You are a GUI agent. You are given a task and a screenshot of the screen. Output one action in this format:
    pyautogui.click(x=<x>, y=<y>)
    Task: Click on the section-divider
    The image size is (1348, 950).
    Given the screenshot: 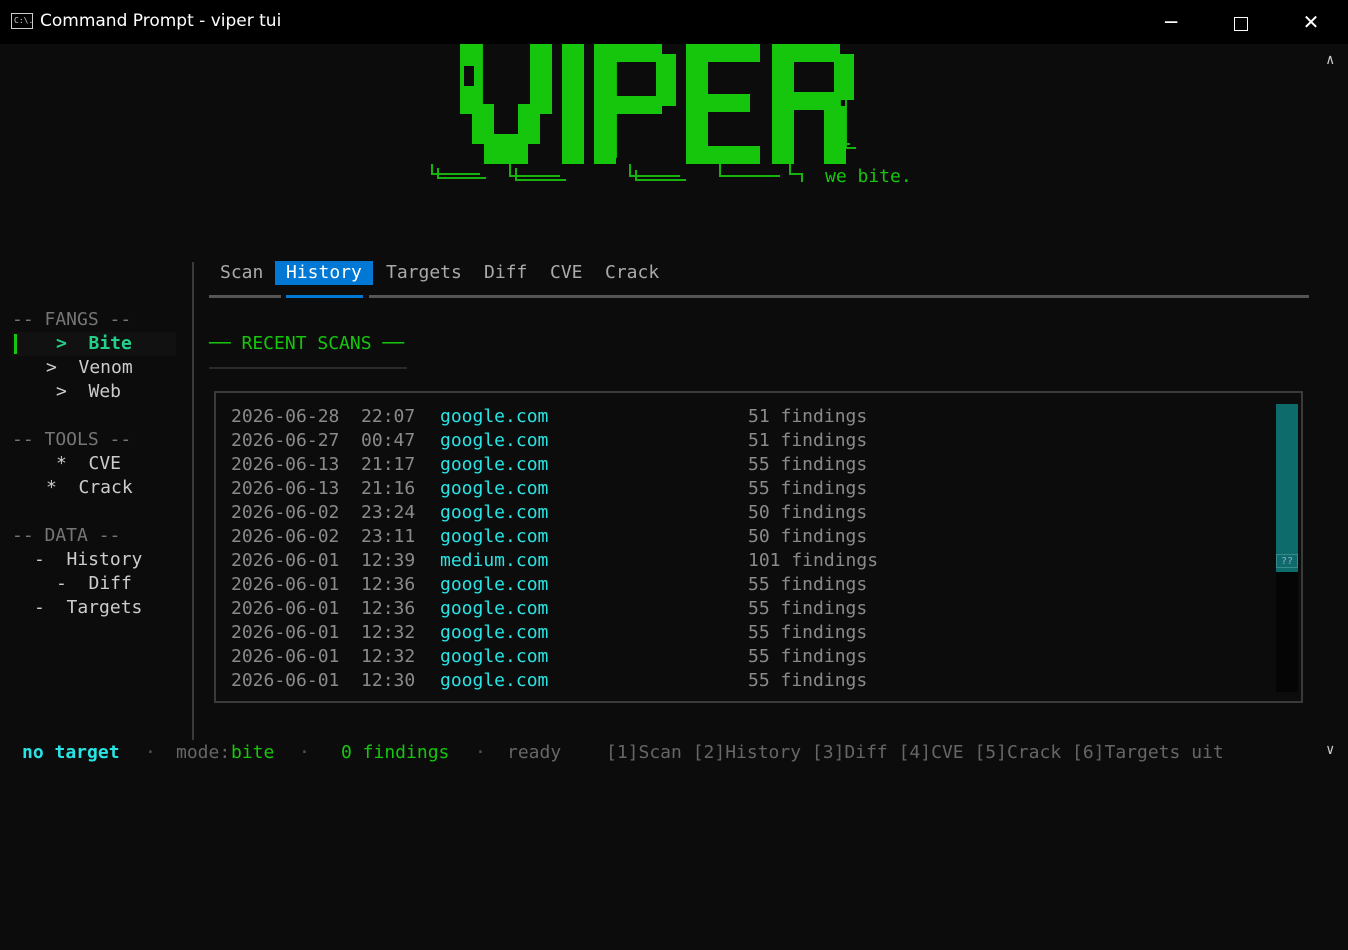 What is the action you would take?
    pyautogui.click(x=308, y=368)
    